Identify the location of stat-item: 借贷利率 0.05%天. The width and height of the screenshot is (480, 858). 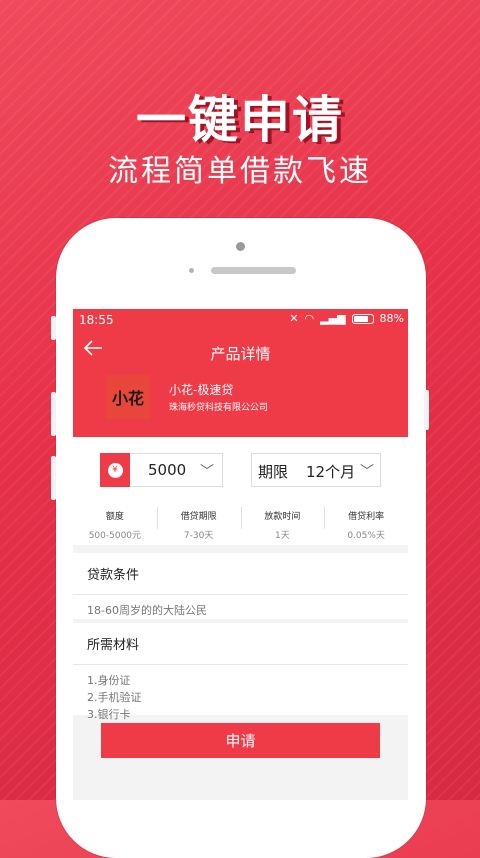
(366, 522).